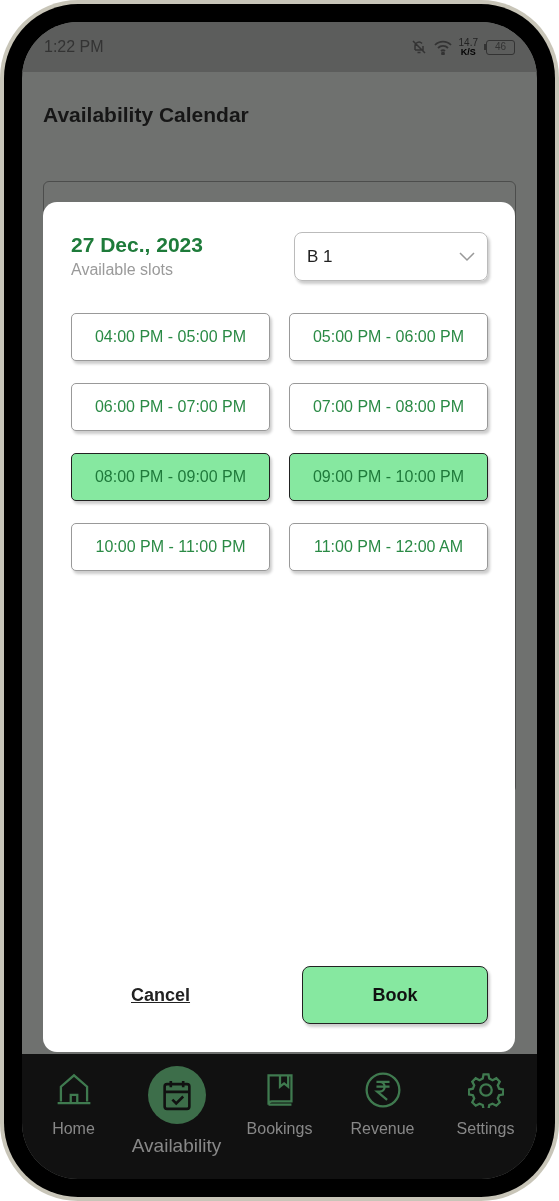  I want to click on nav-tab: Availability, so click(176, 1108).